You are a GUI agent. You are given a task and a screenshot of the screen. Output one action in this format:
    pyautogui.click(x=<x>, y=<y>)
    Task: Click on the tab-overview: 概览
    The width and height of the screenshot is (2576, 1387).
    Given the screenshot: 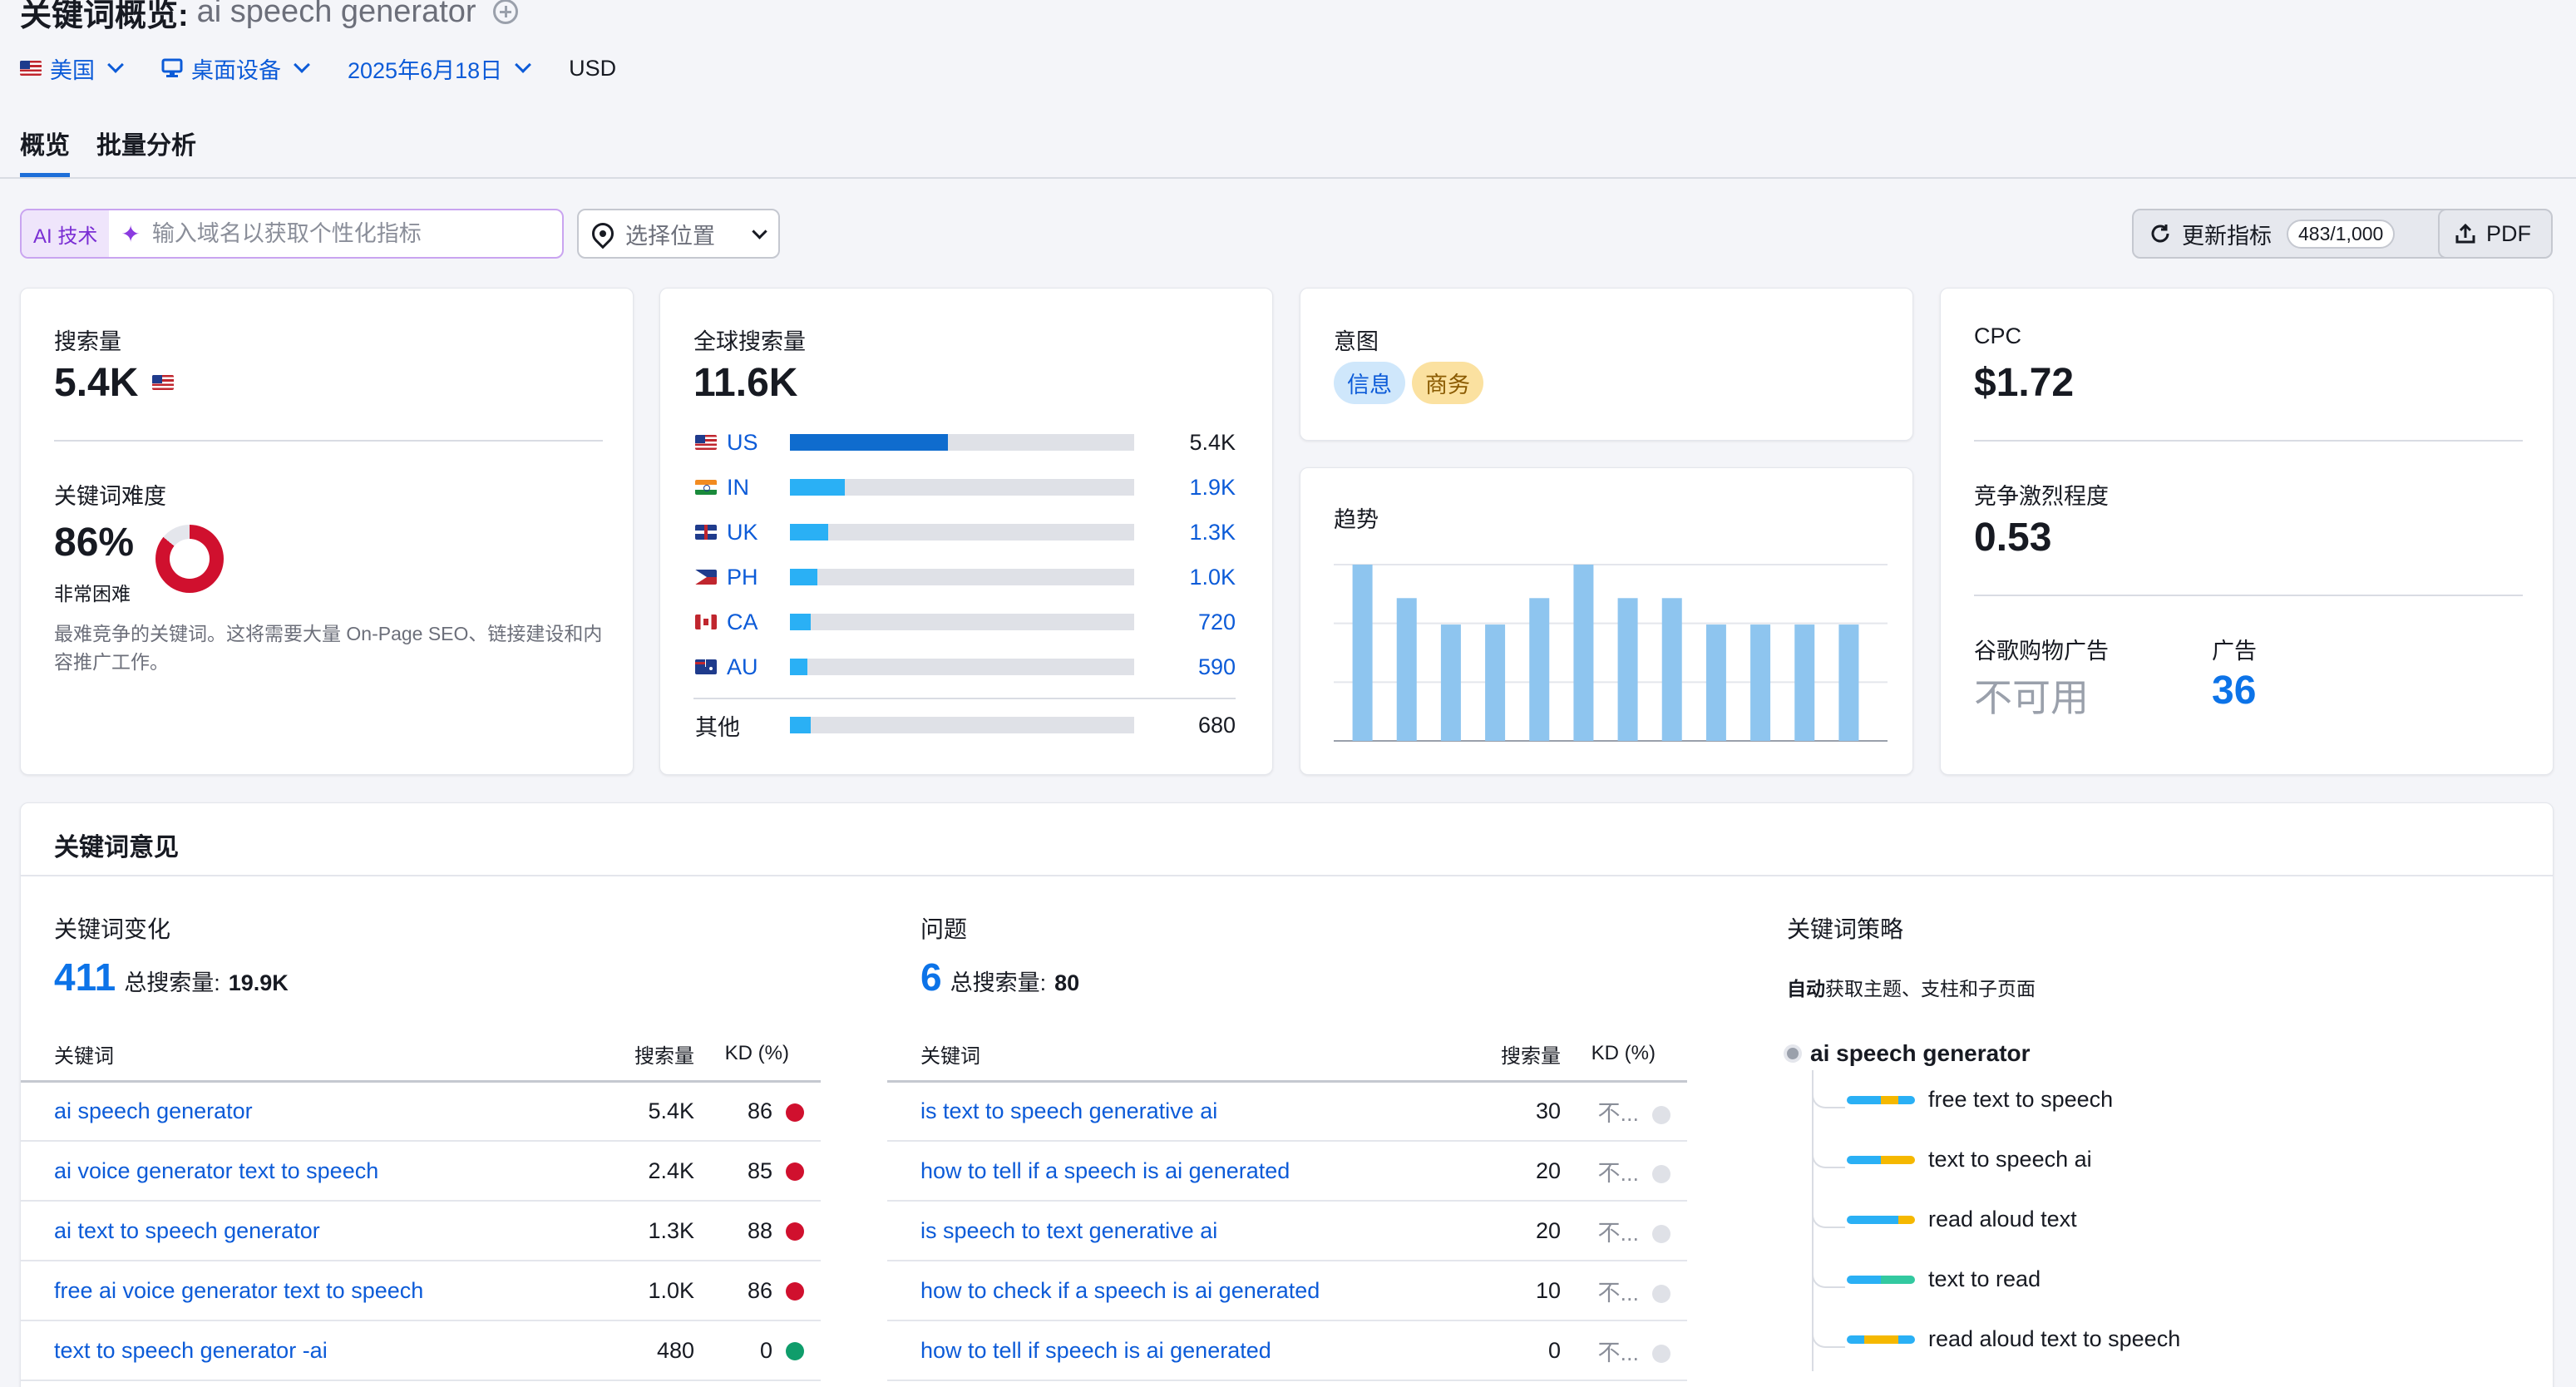 What is the action you would take?
    pyautogui.click(x=45, y=151)
    